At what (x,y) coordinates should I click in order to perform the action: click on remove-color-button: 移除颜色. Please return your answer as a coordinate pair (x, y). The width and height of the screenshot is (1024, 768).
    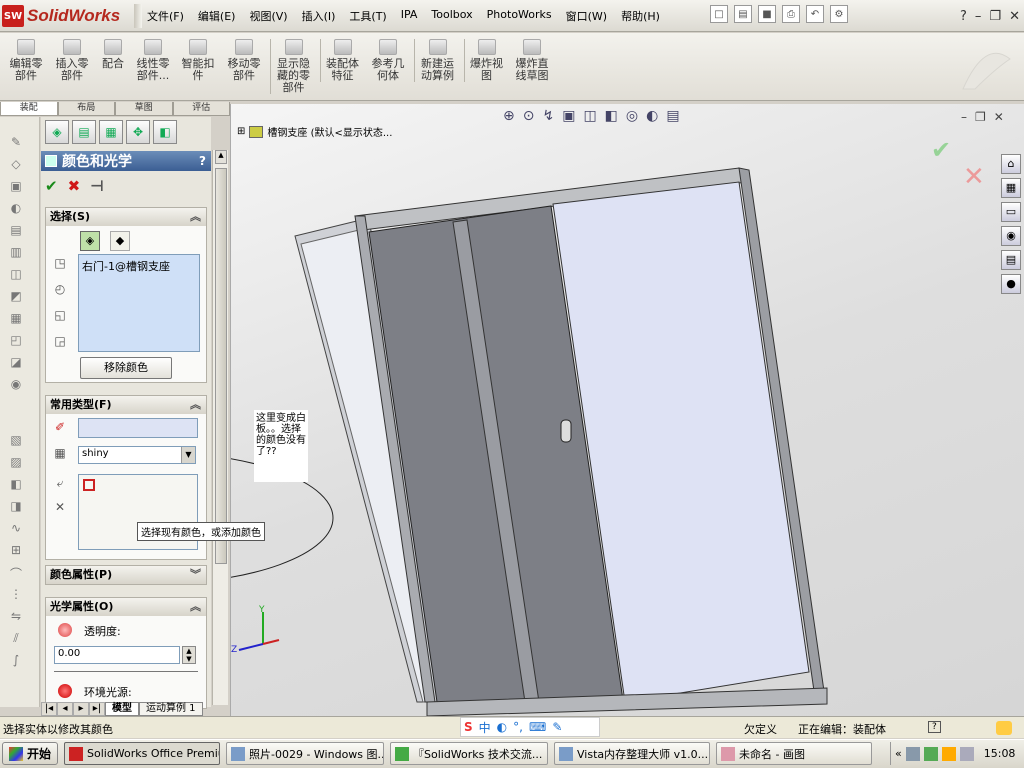
    Looking at the image, I should click on (126, 368).